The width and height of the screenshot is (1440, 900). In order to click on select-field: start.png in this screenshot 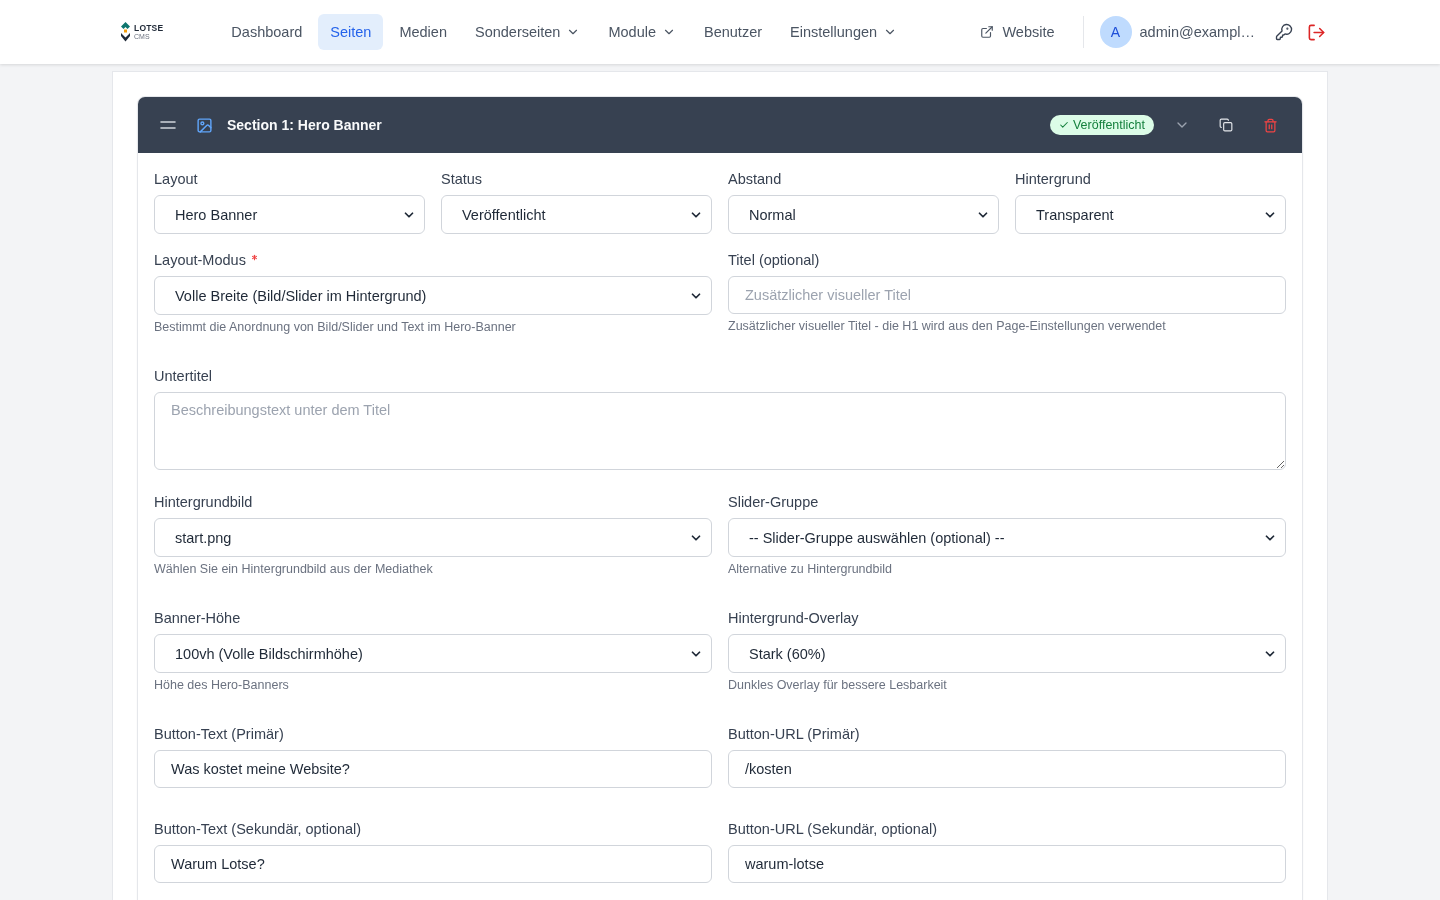, I will do `click(433, 537)`.